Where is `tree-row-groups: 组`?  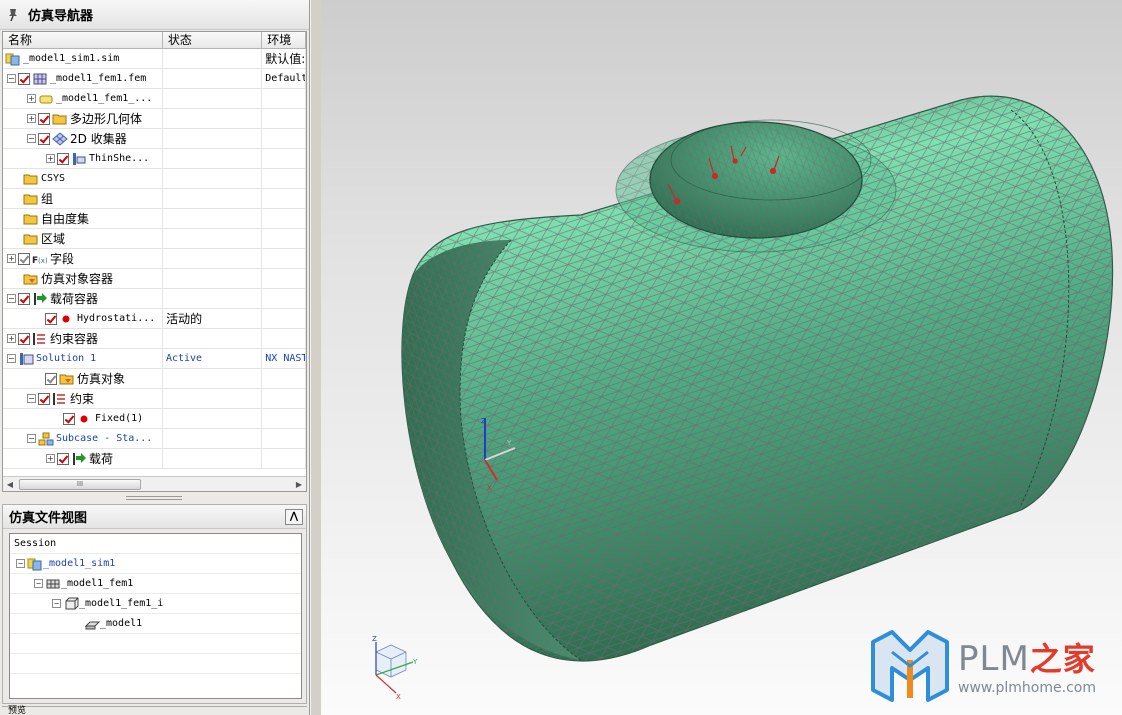
tree-row-groups: 组 is located at coordinates (154, 199).